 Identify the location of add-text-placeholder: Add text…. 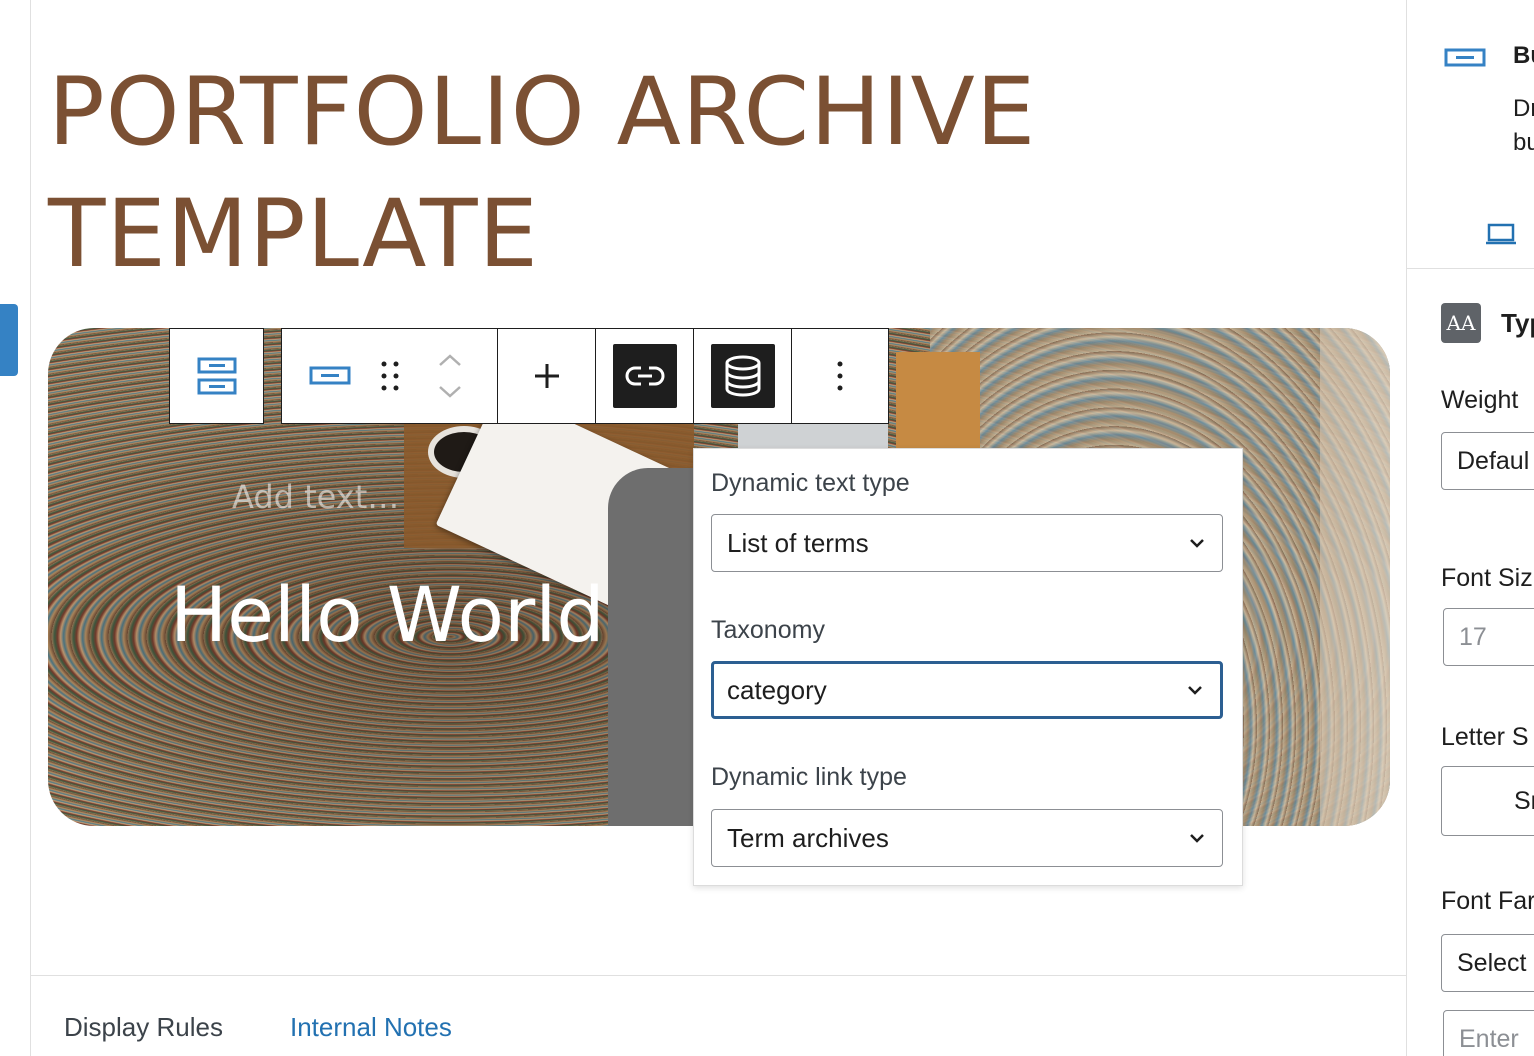
(315, 497).